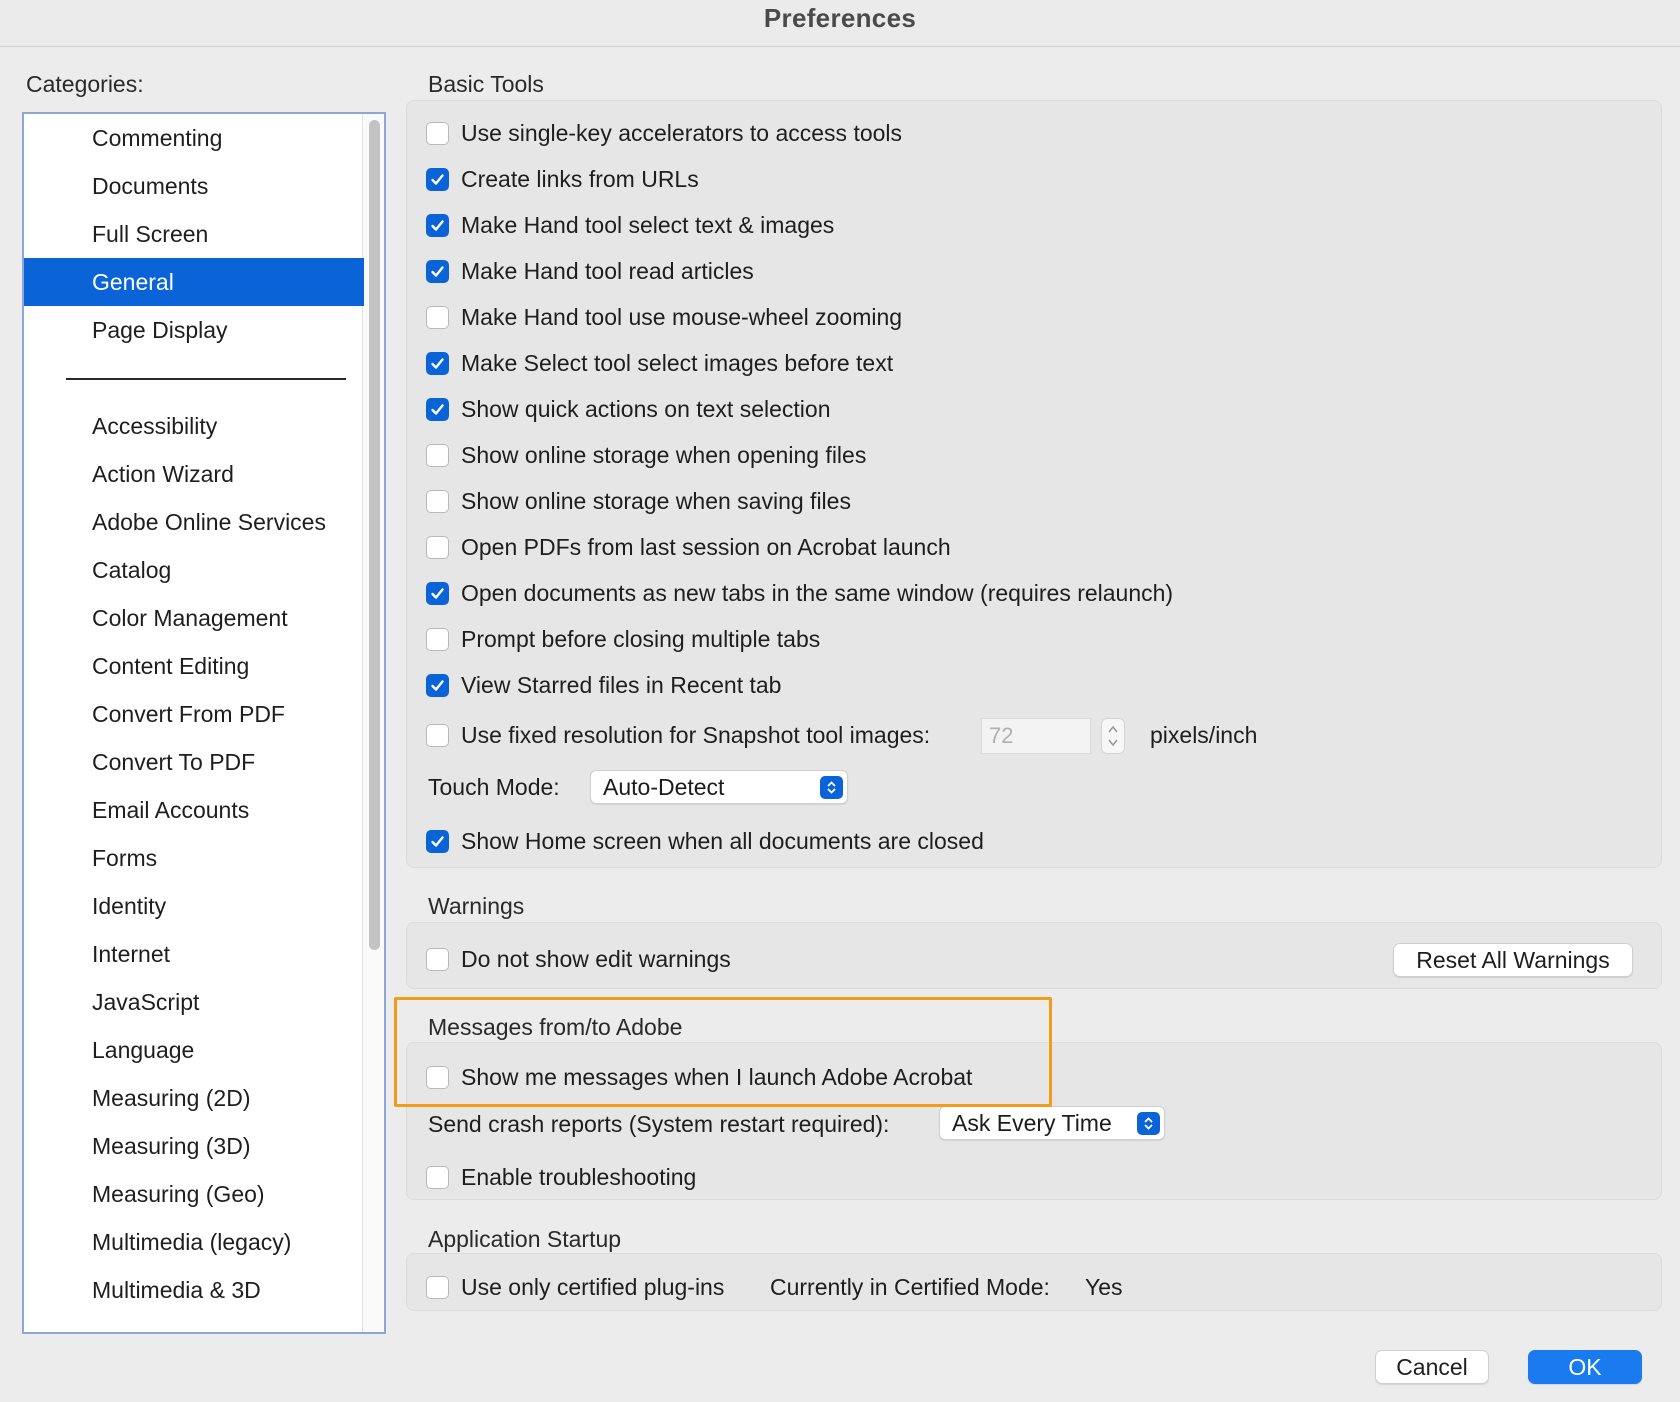 The image size is (1680, 1402). I want to click on basic-tools-option: Show online storage when saving files, so click(638, 501).